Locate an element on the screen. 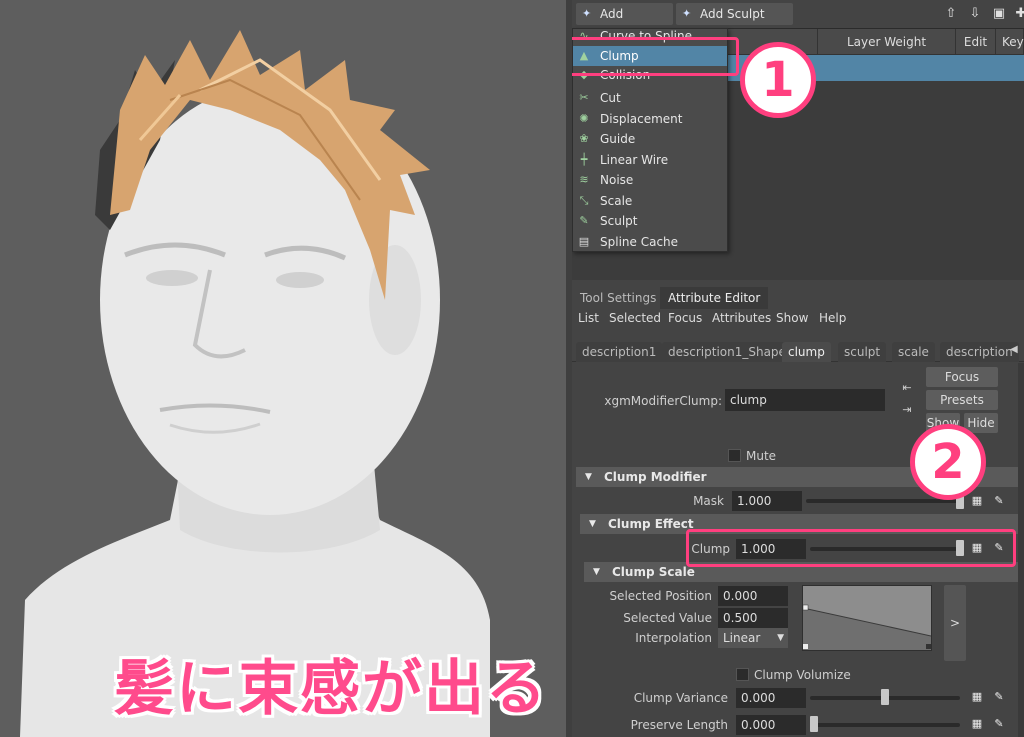 Image resolution: width=1024 pixels, height=737 pixels. presets-button: Presets is located at coordinates (962, 400).